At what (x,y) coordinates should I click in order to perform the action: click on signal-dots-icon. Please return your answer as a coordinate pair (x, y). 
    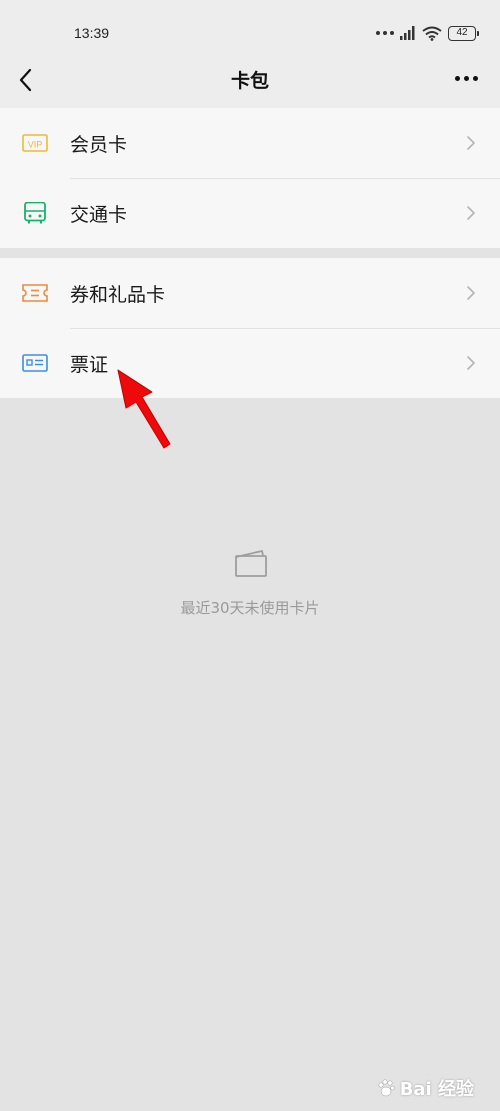
    Looking at the image, I should click on (385, 33).